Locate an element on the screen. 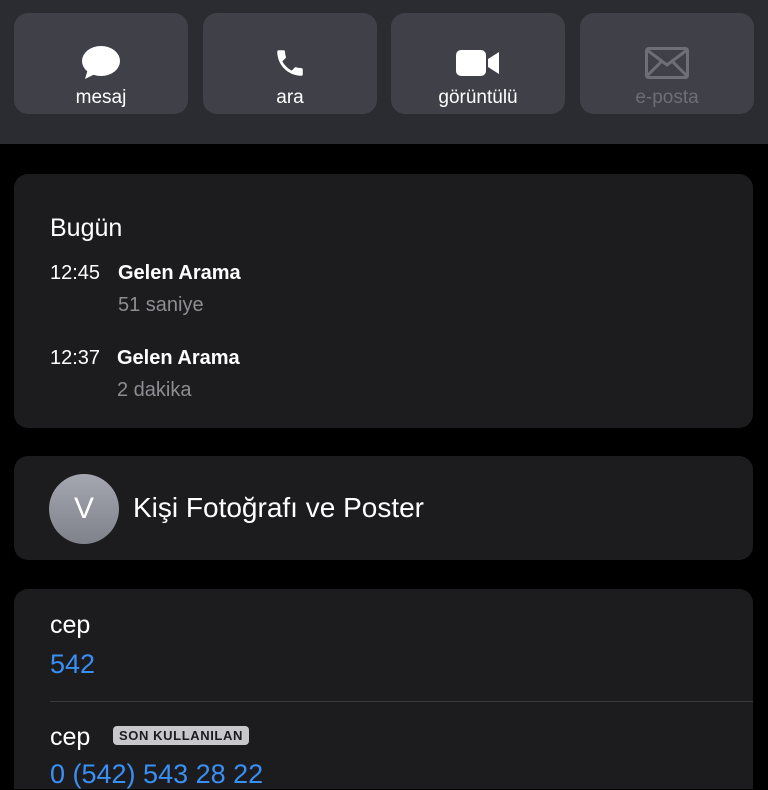 The height and width of the screenshot is (790, 768). call-button: ara is located at coordinates (290, 63).